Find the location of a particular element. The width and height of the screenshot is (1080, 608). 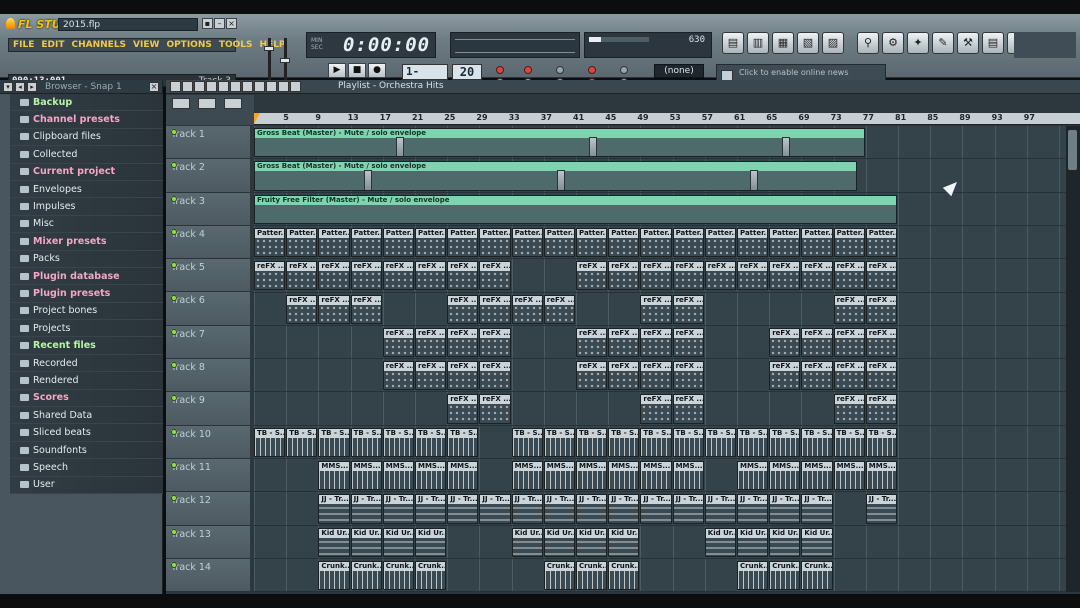

browser-item-plugin-presets: Plugin presets is located at coordinates (86, 294).